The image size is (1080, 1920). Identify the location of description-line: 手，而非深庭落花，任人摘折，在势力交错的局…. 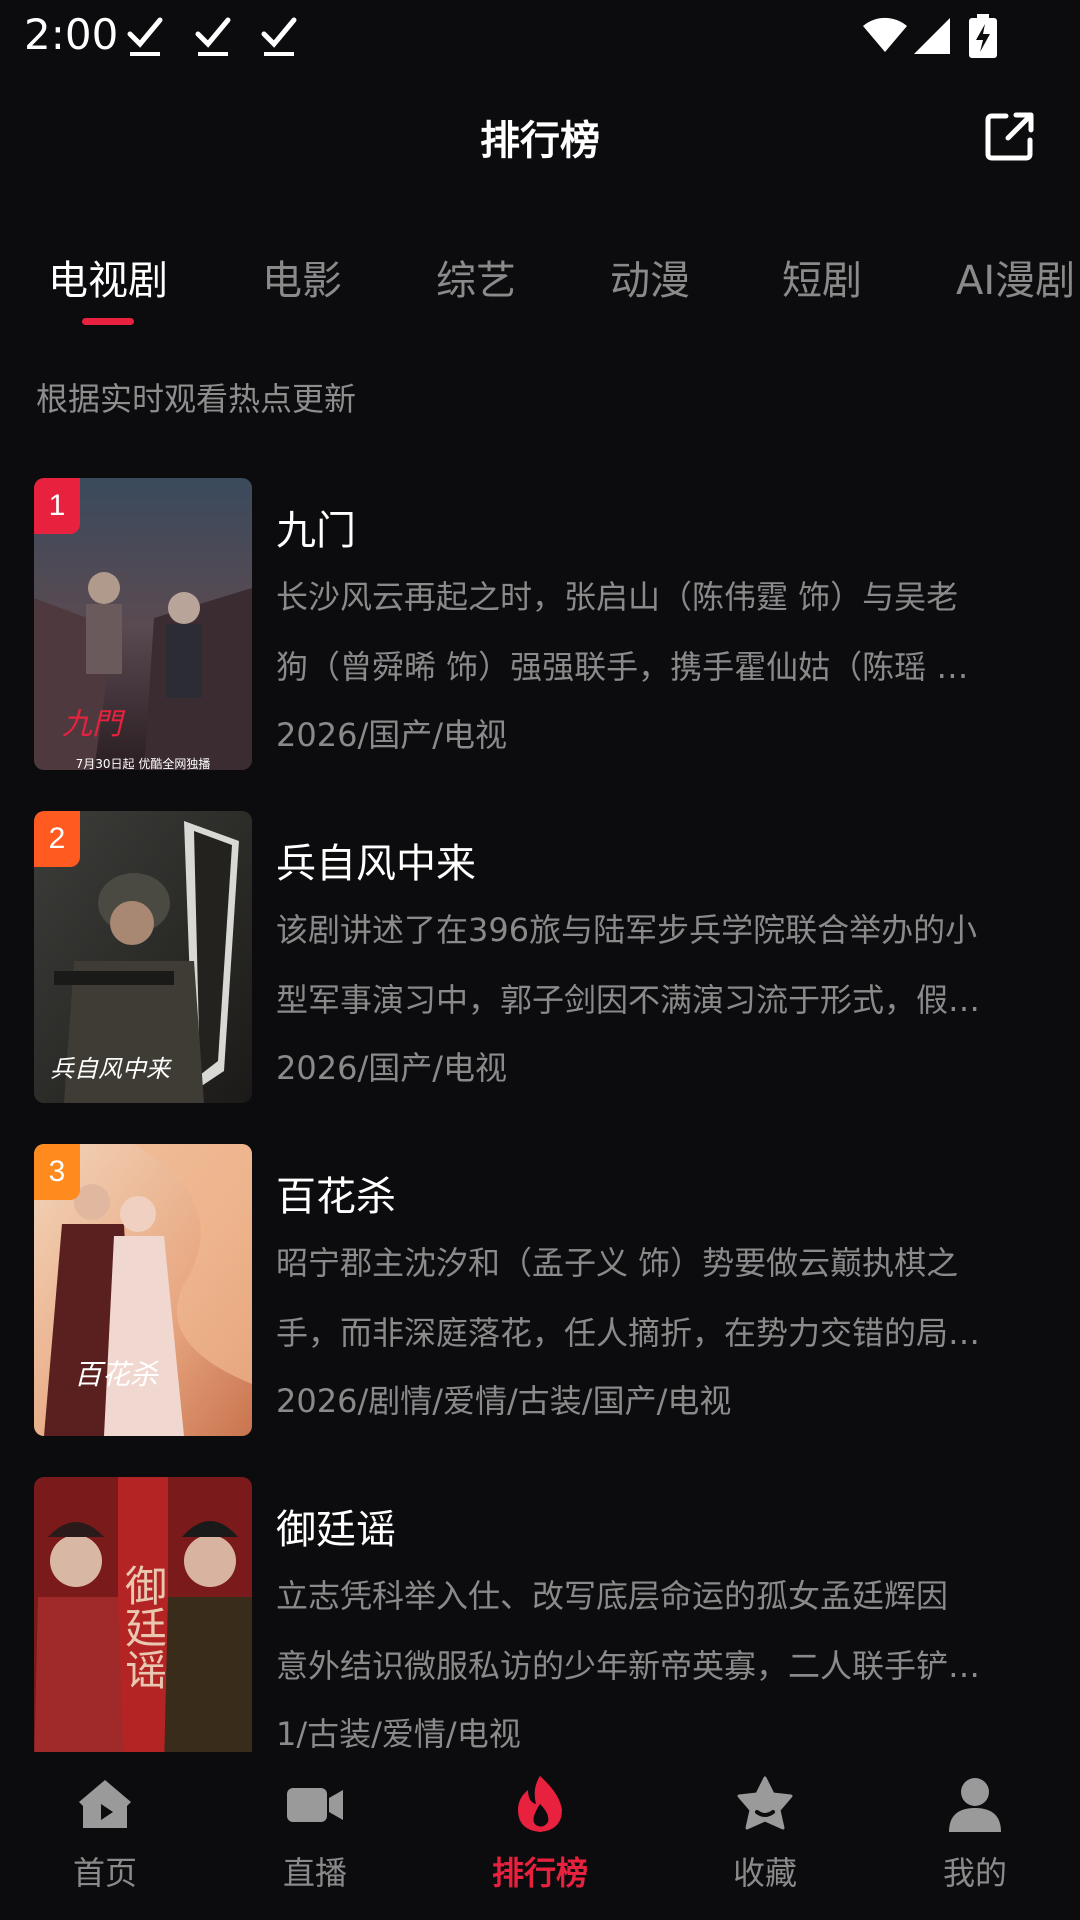
(628, 1333).